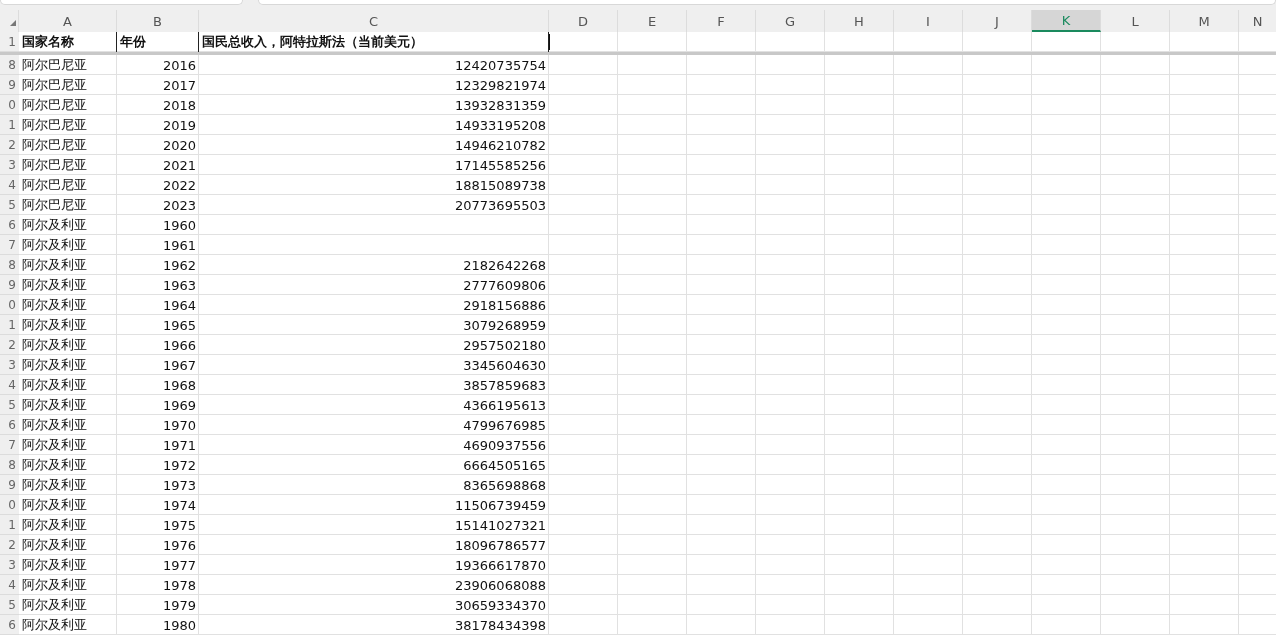 Image resolution: width=1276 pixels, height=636 pixels. What do you see at coordinates (500, 605) in the screenshot?
I see `table-cell-text: 30659334370` at bounding box center [500, 605].